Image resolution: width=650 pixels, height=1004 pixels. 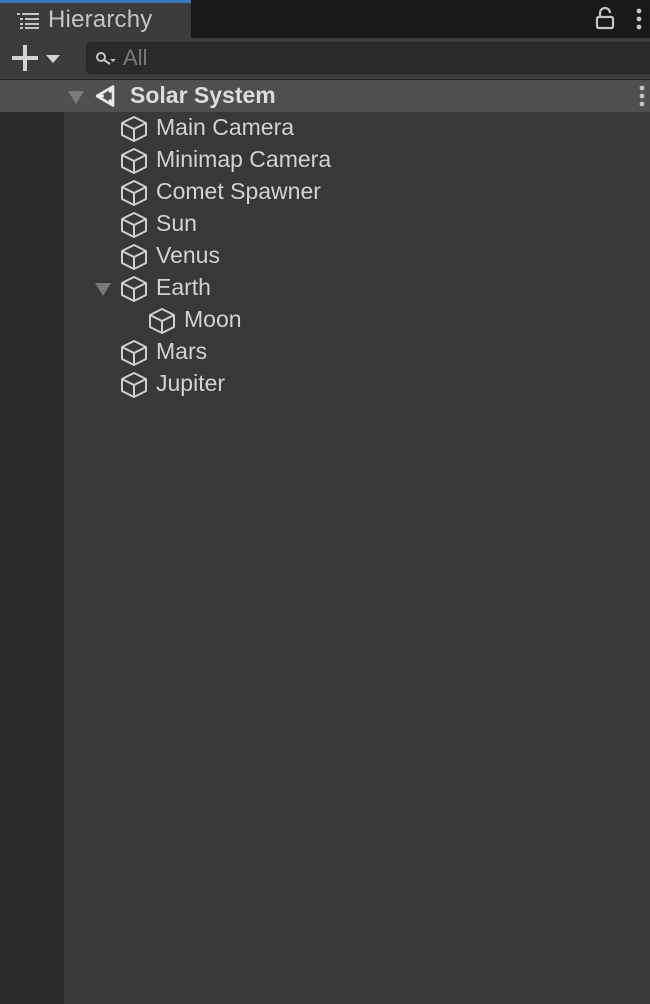 I want to click on gameobject-label: Sun, so click(x=176, y=223).